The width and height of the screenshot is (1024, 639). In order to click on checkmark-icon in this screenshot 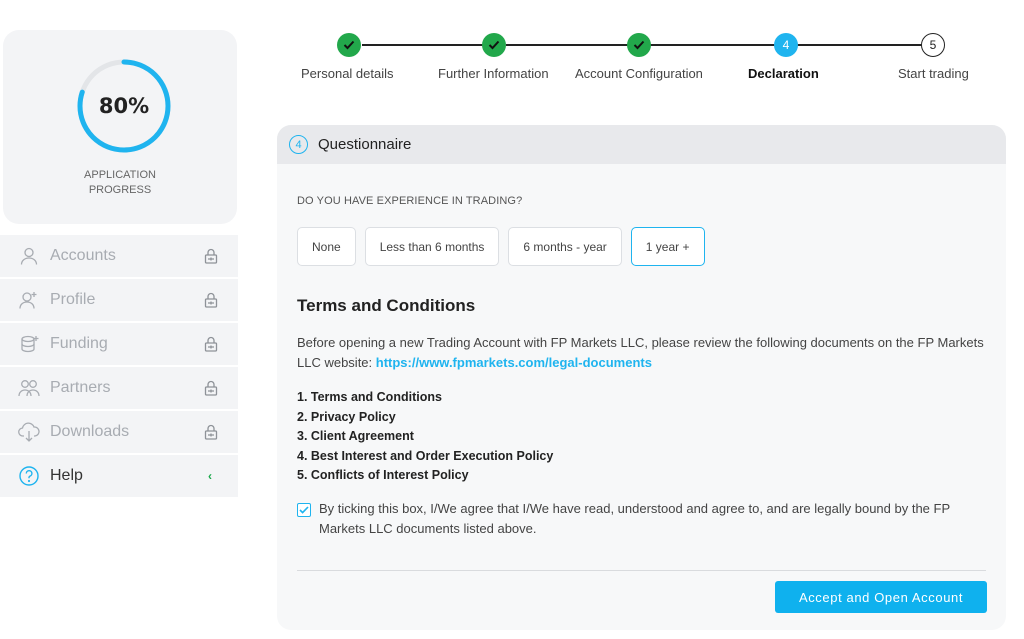, I will do `click(304, 510)`.